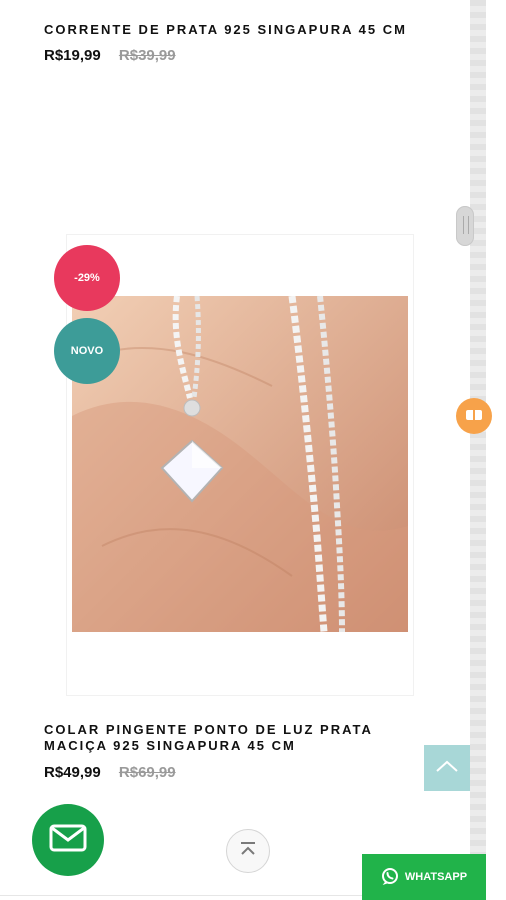 This screenshot has height=900, width=506. What do you see at coordinates (72, 772) in the screenshot?
I see `current-price: R$49,99` at bounding box center [72, 772].